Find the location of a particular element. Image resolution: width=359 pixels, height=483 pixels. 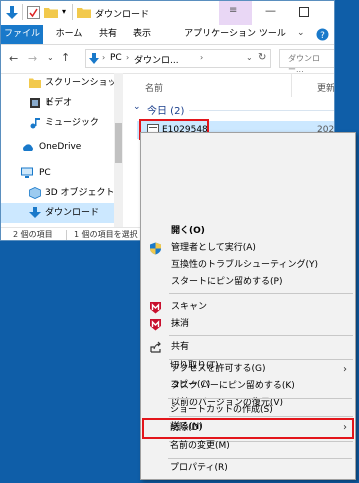

refresh-icon: ↻ is located at coordinates (262, 57).